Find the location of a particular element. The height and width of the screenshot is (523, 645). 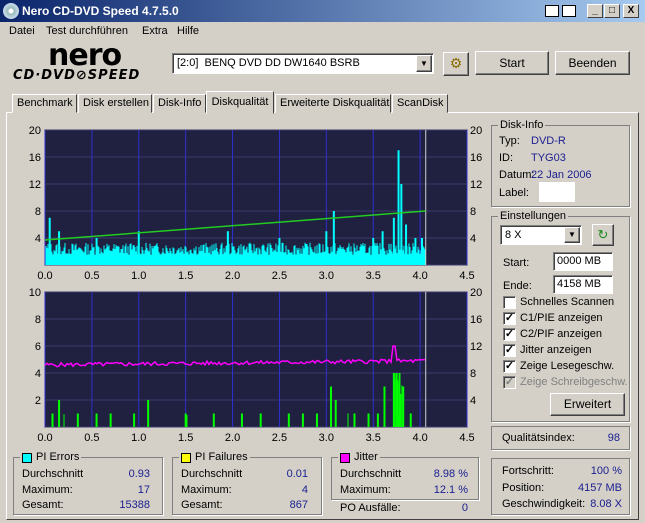

disk-date-value: 22 Jan 2006 is located at coordinates (561, 175).